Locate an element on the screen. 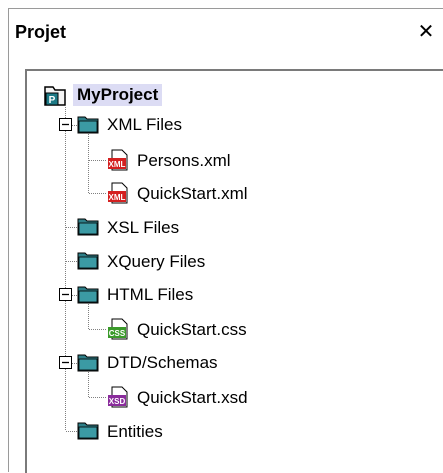 This screenshot has height=473, width=443. tree-item-quickstart-xsd: QuickStart.xsd is located at coordinates (192, 398).